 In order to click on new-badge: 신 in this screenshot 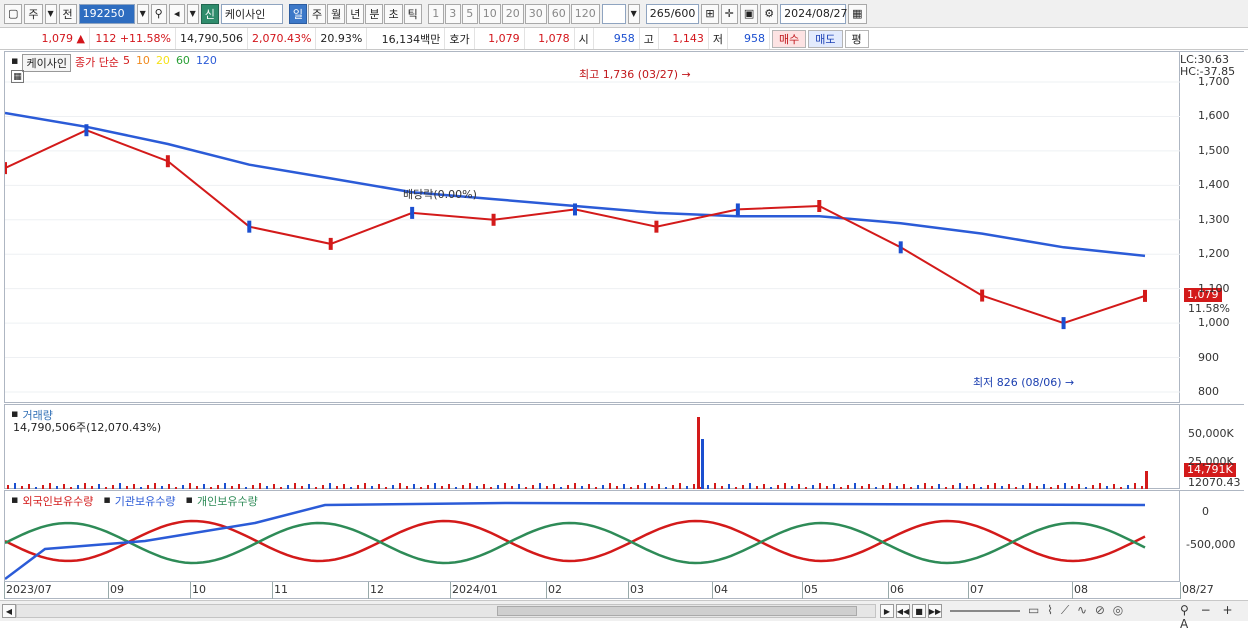, I will do `click(209, 13)`.